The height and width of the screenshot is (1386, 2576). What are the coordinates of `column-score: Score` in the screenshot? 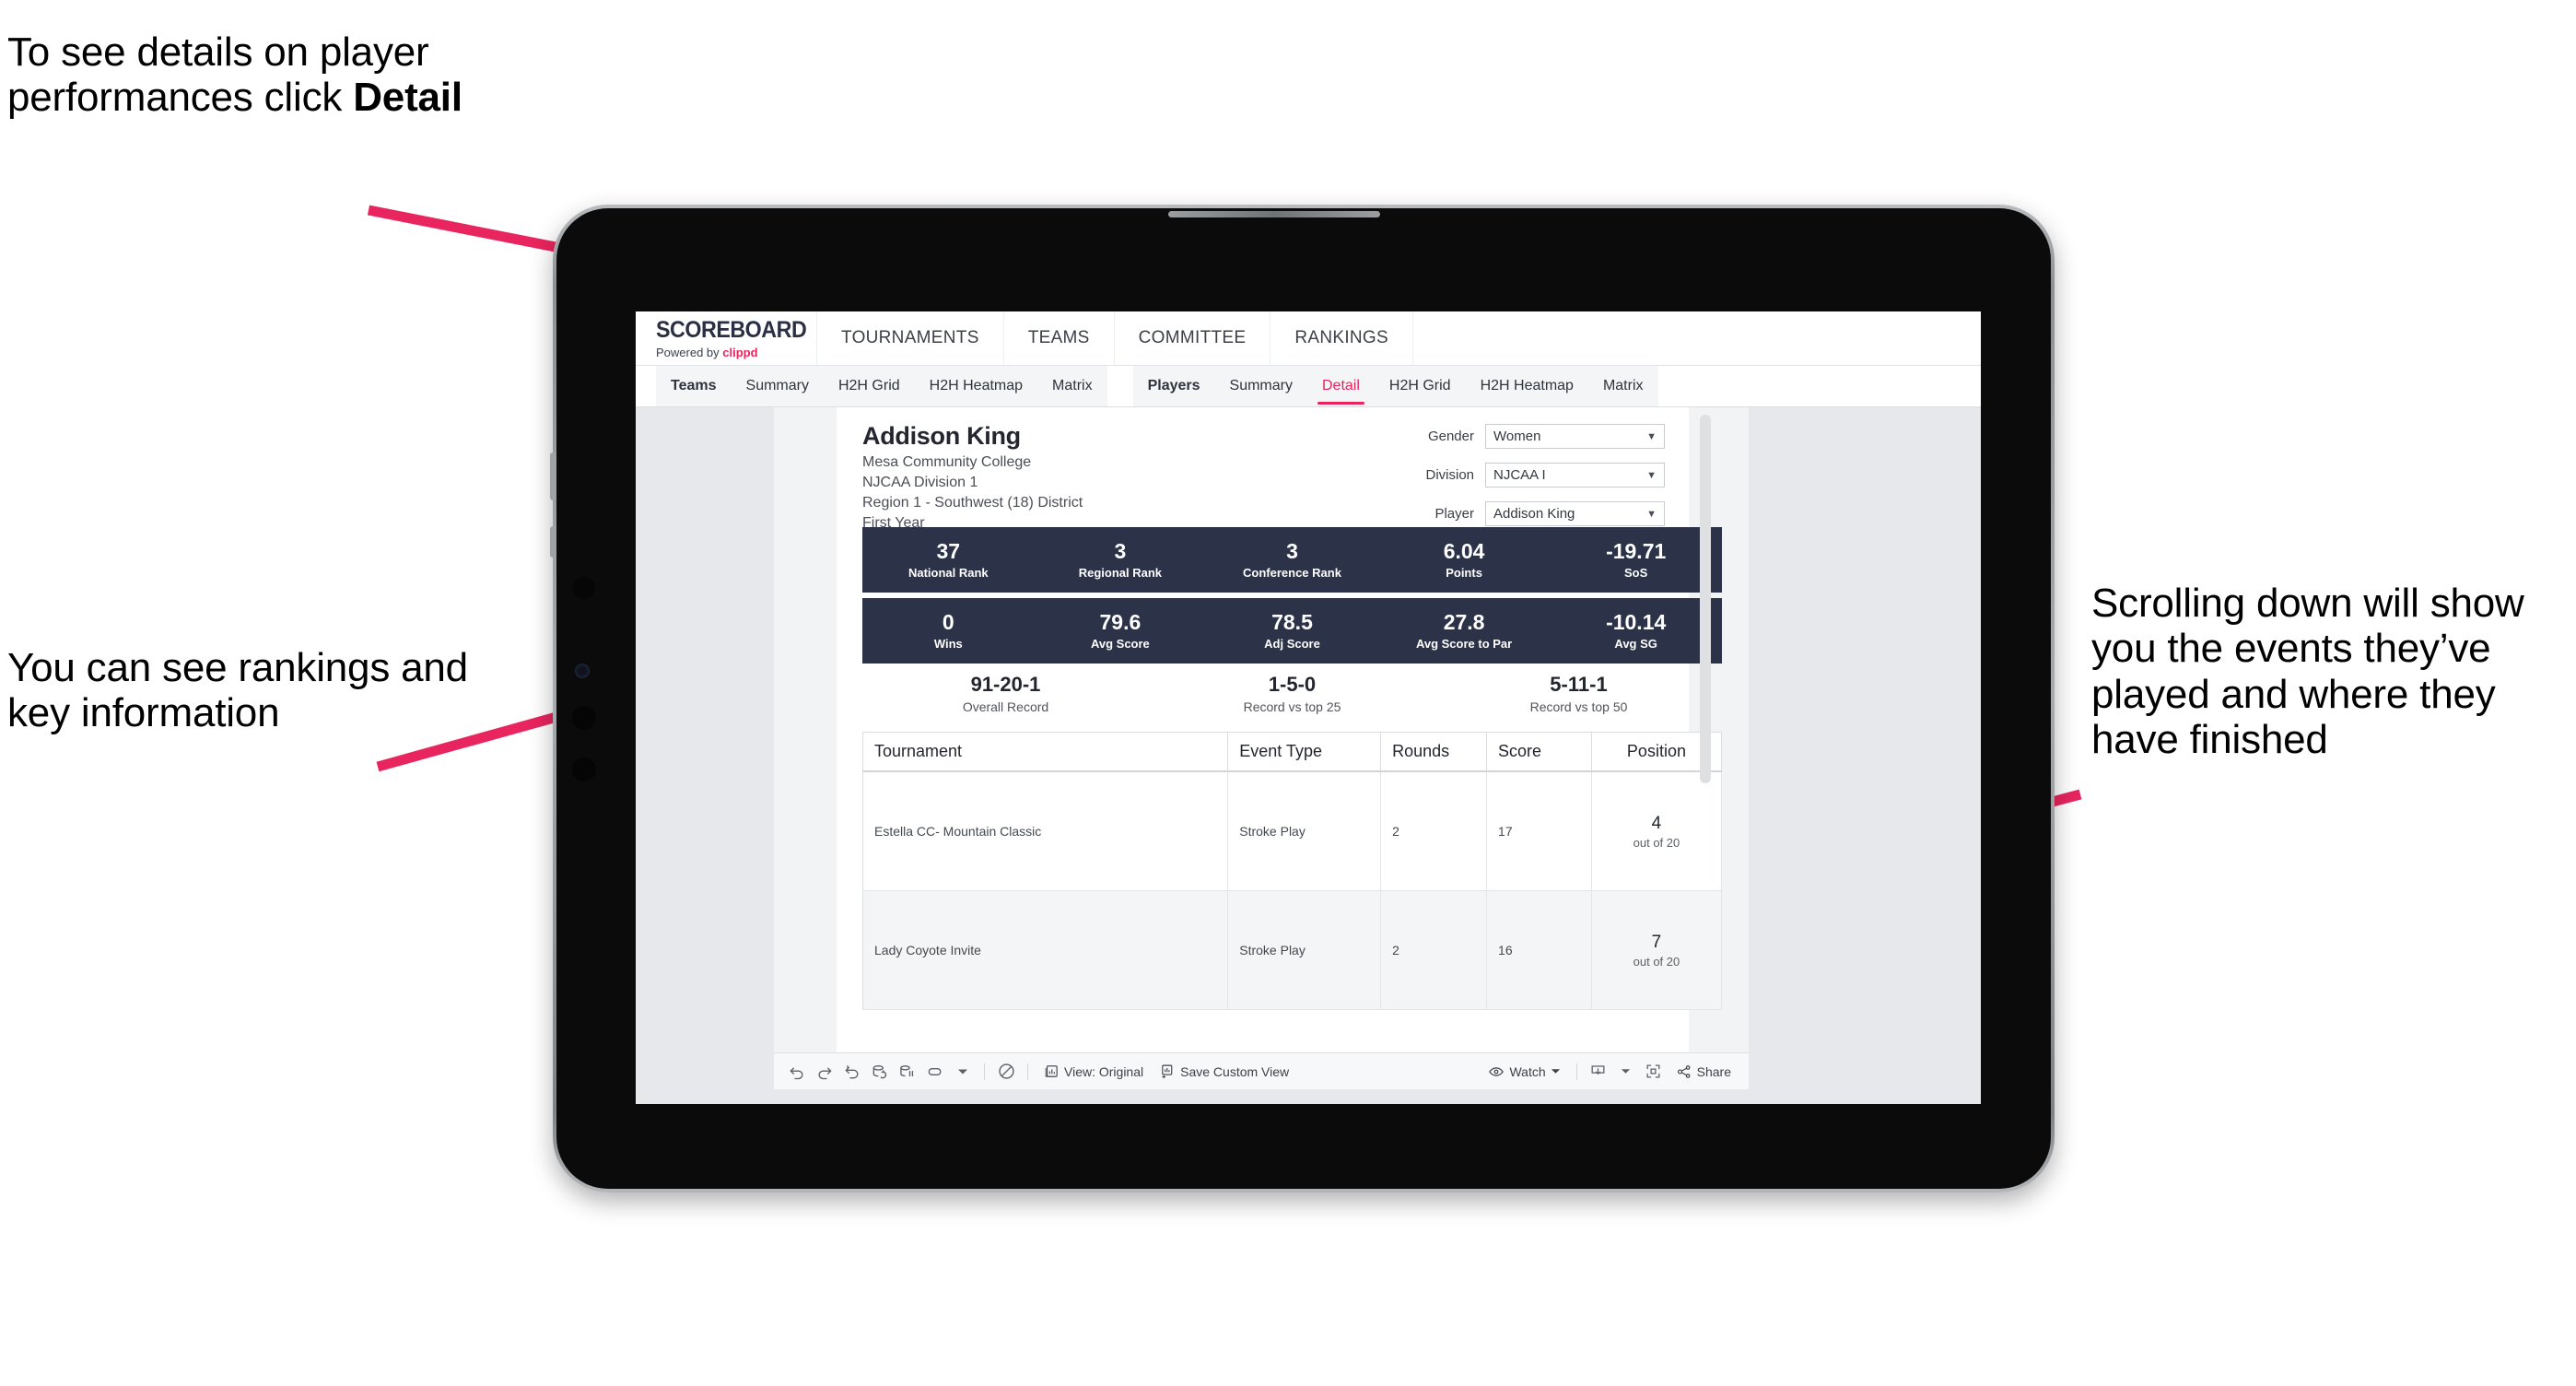 It's located at (1539, 752).